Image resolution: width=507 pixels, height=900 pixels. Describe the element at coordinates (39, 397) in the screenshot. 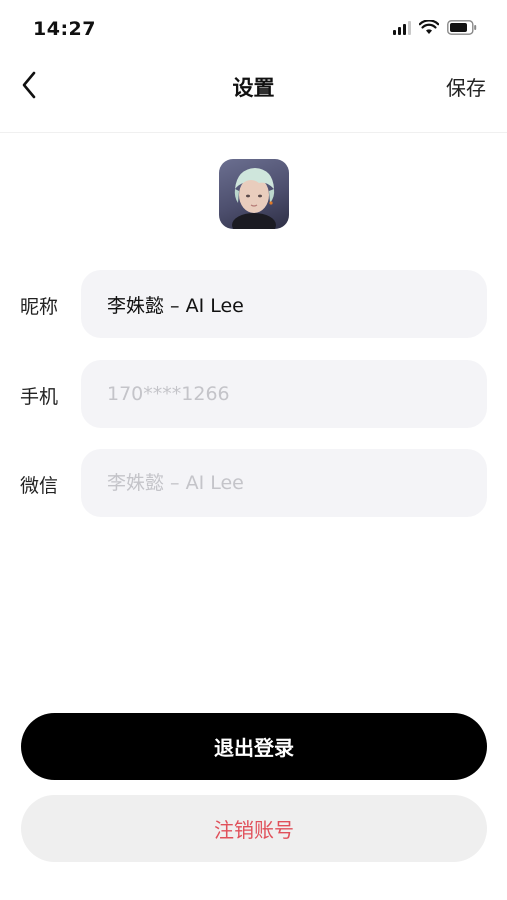

I see `phone-label: 手机` at that location.